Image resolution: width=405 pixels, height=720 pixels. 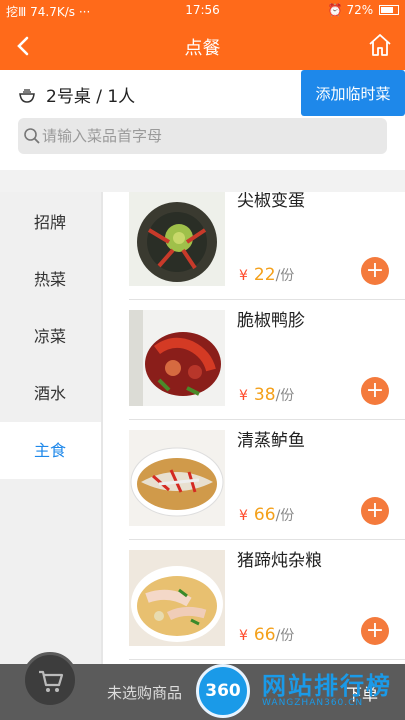 What do you see at coordinates (145, 693) in the screenshot?
I see `cart-status: 未选购商品` at bounding box center [145, 693].